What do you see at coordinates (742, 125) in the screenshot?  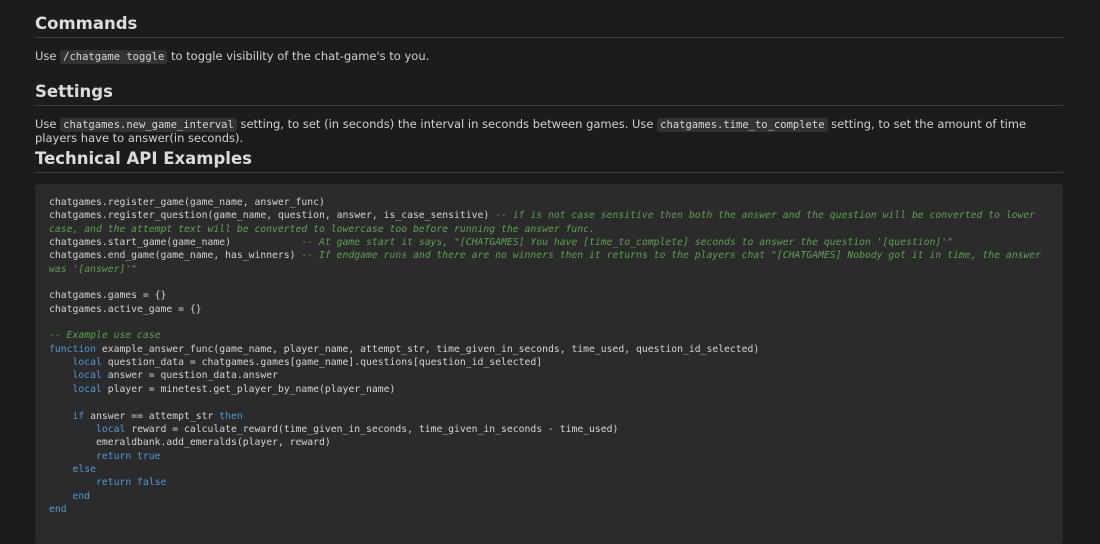 I see `inline-code-time-to-complete: chatgames.time_to_complete` at bounding box center [742, 125].